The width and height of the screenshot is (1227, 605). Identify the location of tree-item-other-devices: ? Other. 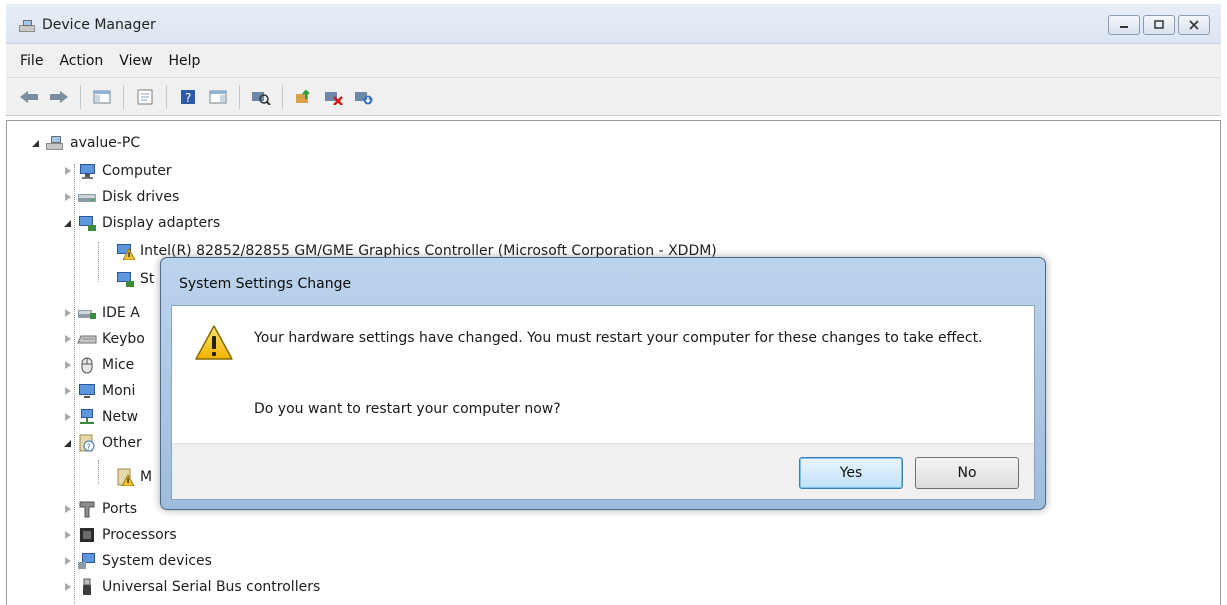
(102, 443).